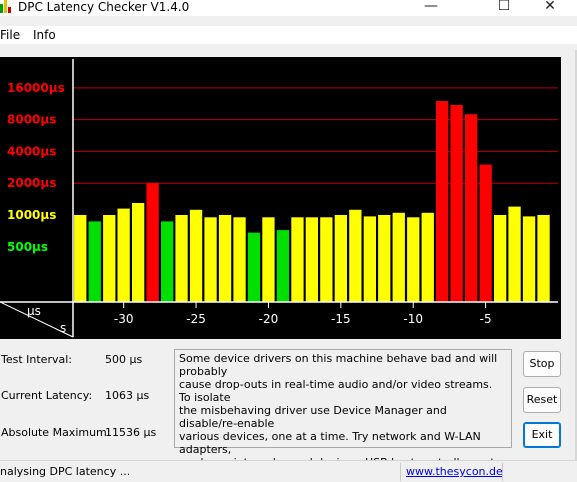  Describe the element at coordinates (542, 364) in the screenshot. I see `stop-button: Stop` at that location.